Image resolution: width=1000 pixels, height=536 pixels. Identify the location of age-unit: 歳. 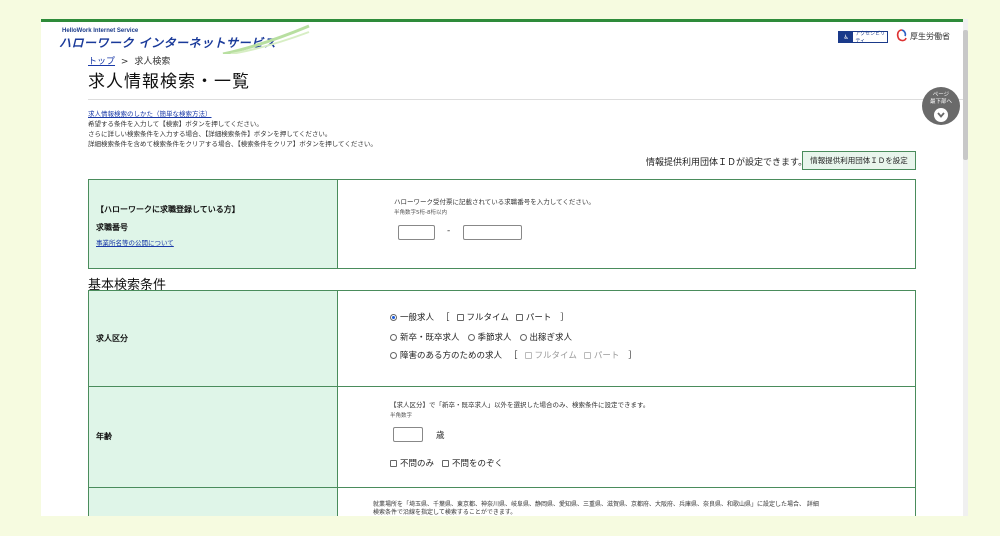
(440, 436).